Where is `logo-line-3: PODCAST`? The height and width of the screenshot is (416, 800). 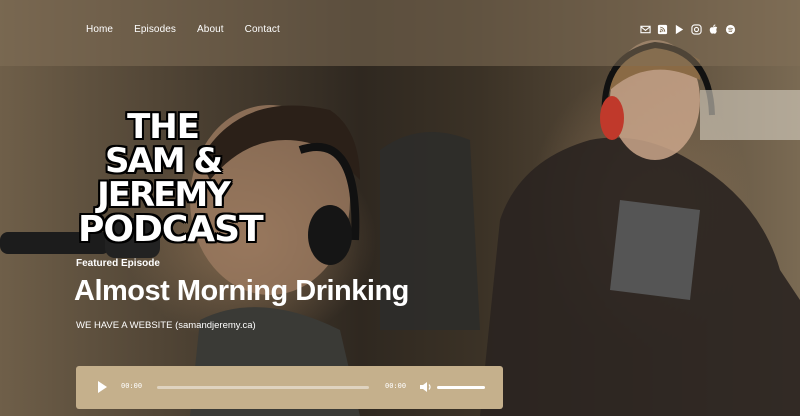
logo-line-3: PODCAST is located at coordinates (171, 229).